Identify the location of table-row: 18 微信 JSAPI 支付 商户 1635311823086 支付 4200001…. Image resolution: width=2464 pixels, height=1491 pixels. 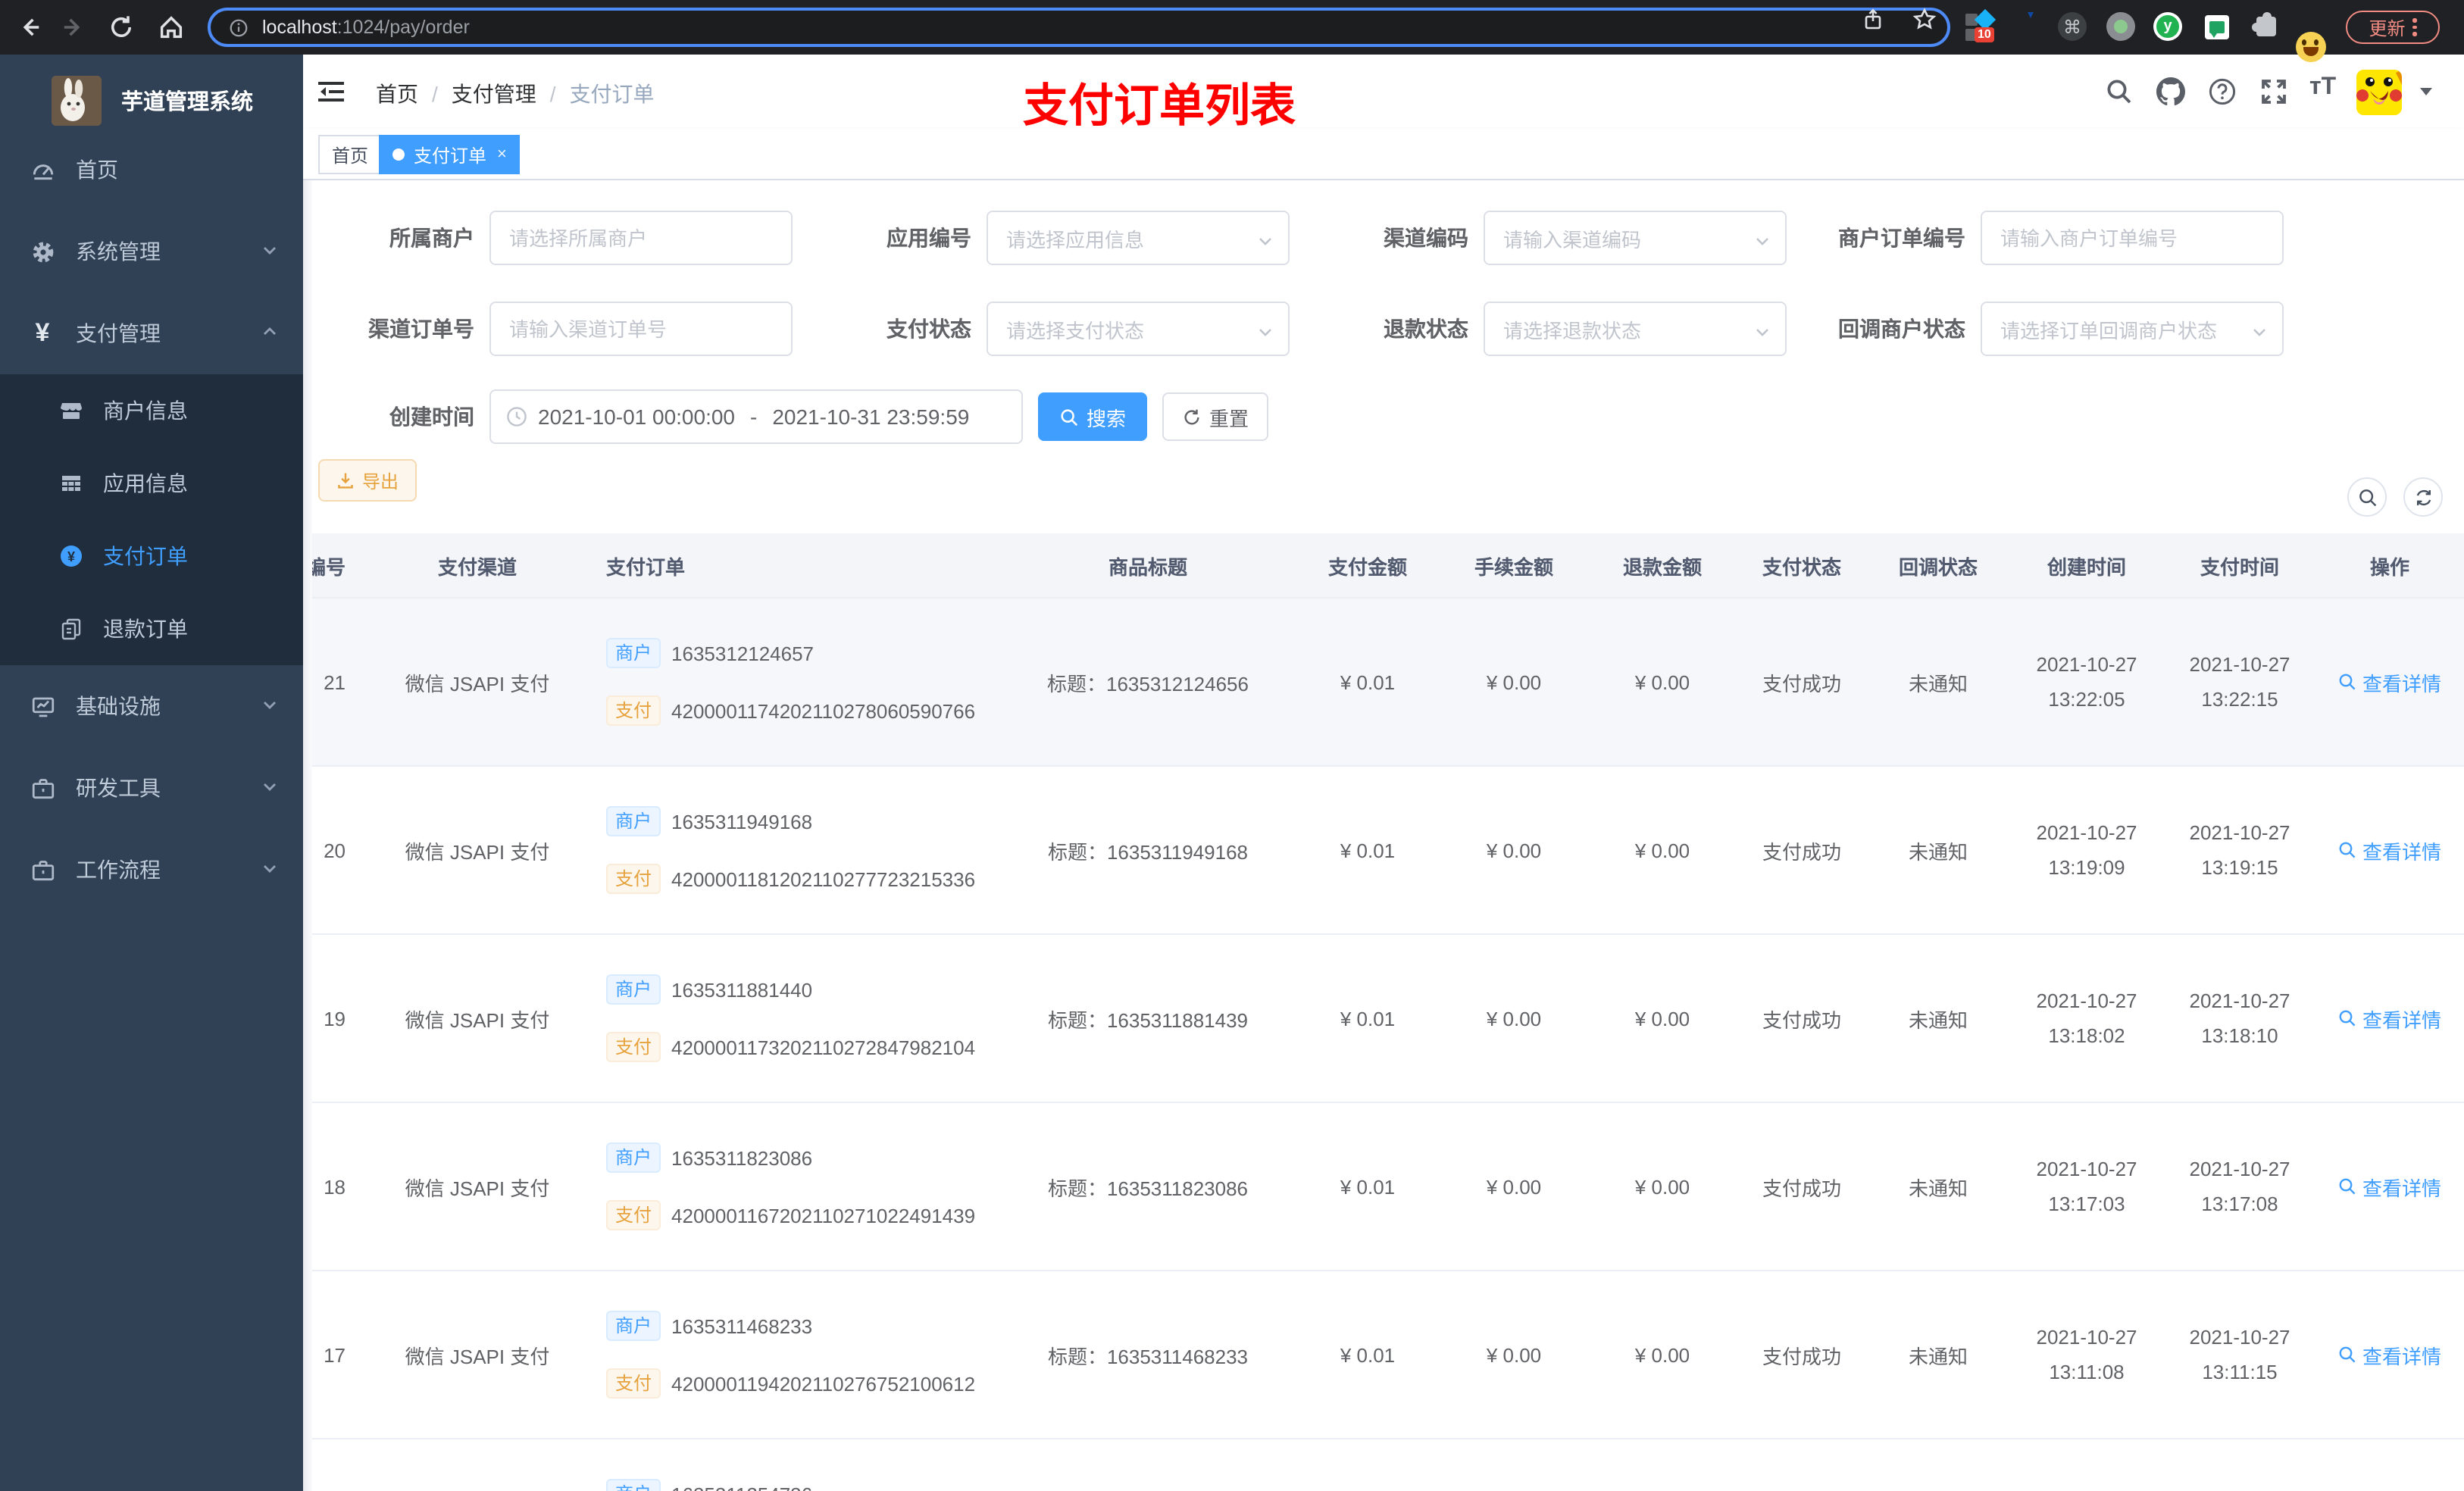
(1383, 1187).